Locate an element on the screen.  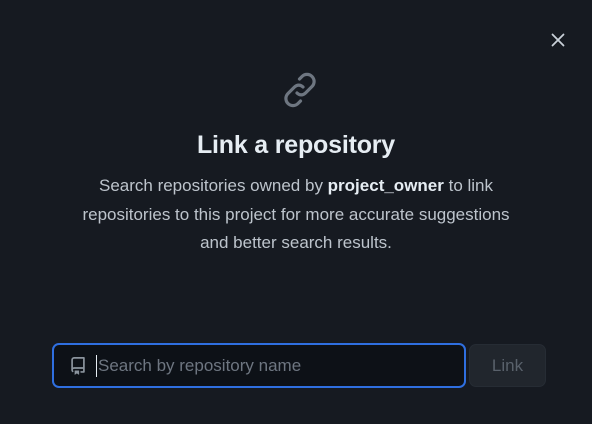
repository-search-input is located at coordinates (280, 365).